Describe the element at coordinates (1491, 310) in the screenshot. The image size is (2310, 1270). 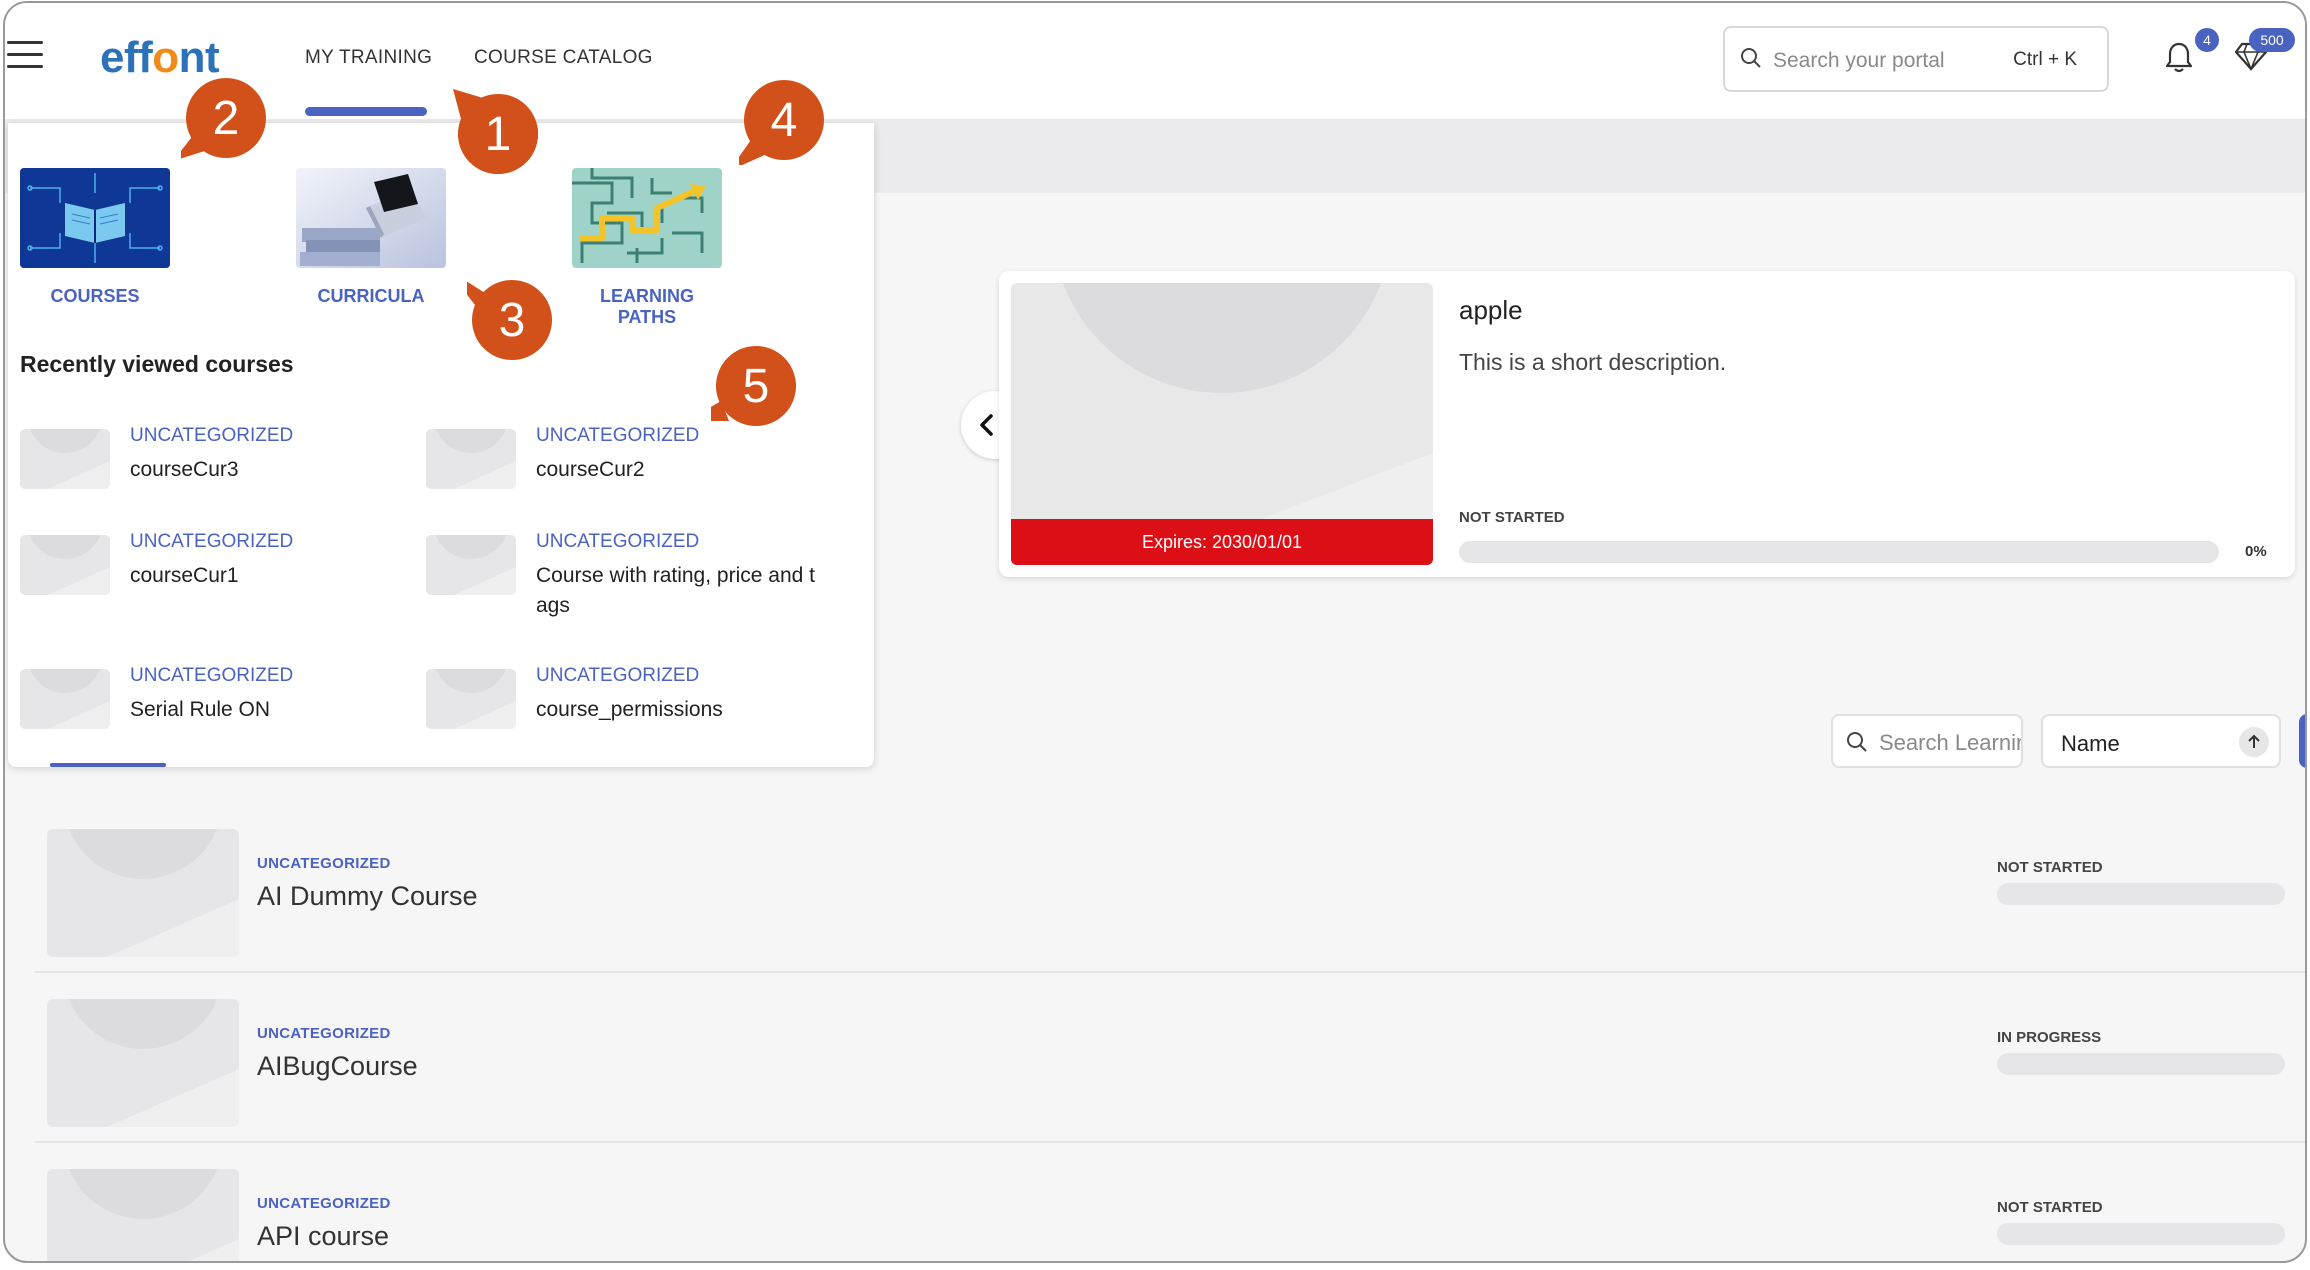
I see `course-title: apple` at that location.